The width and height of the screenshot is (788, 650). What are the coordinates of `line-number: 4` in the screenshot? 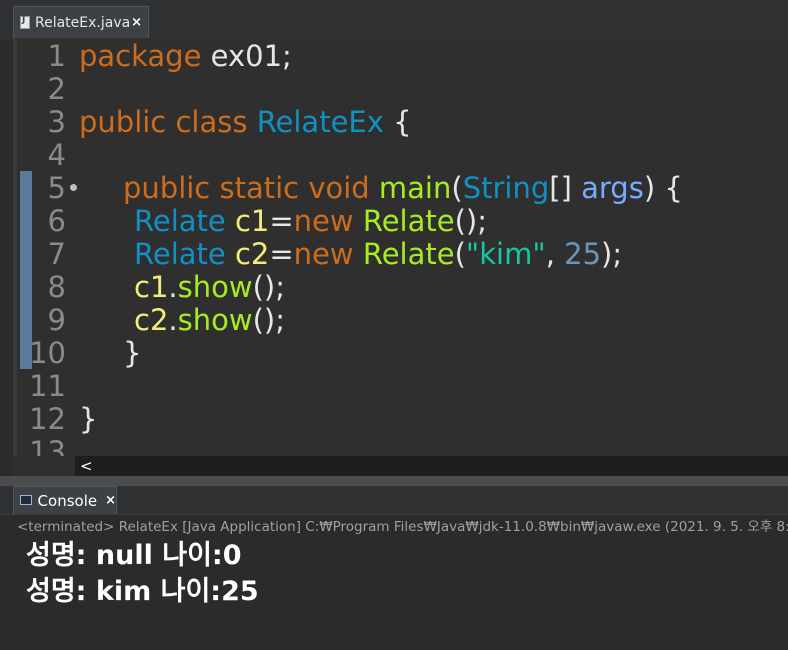 It's located at (56, 155).